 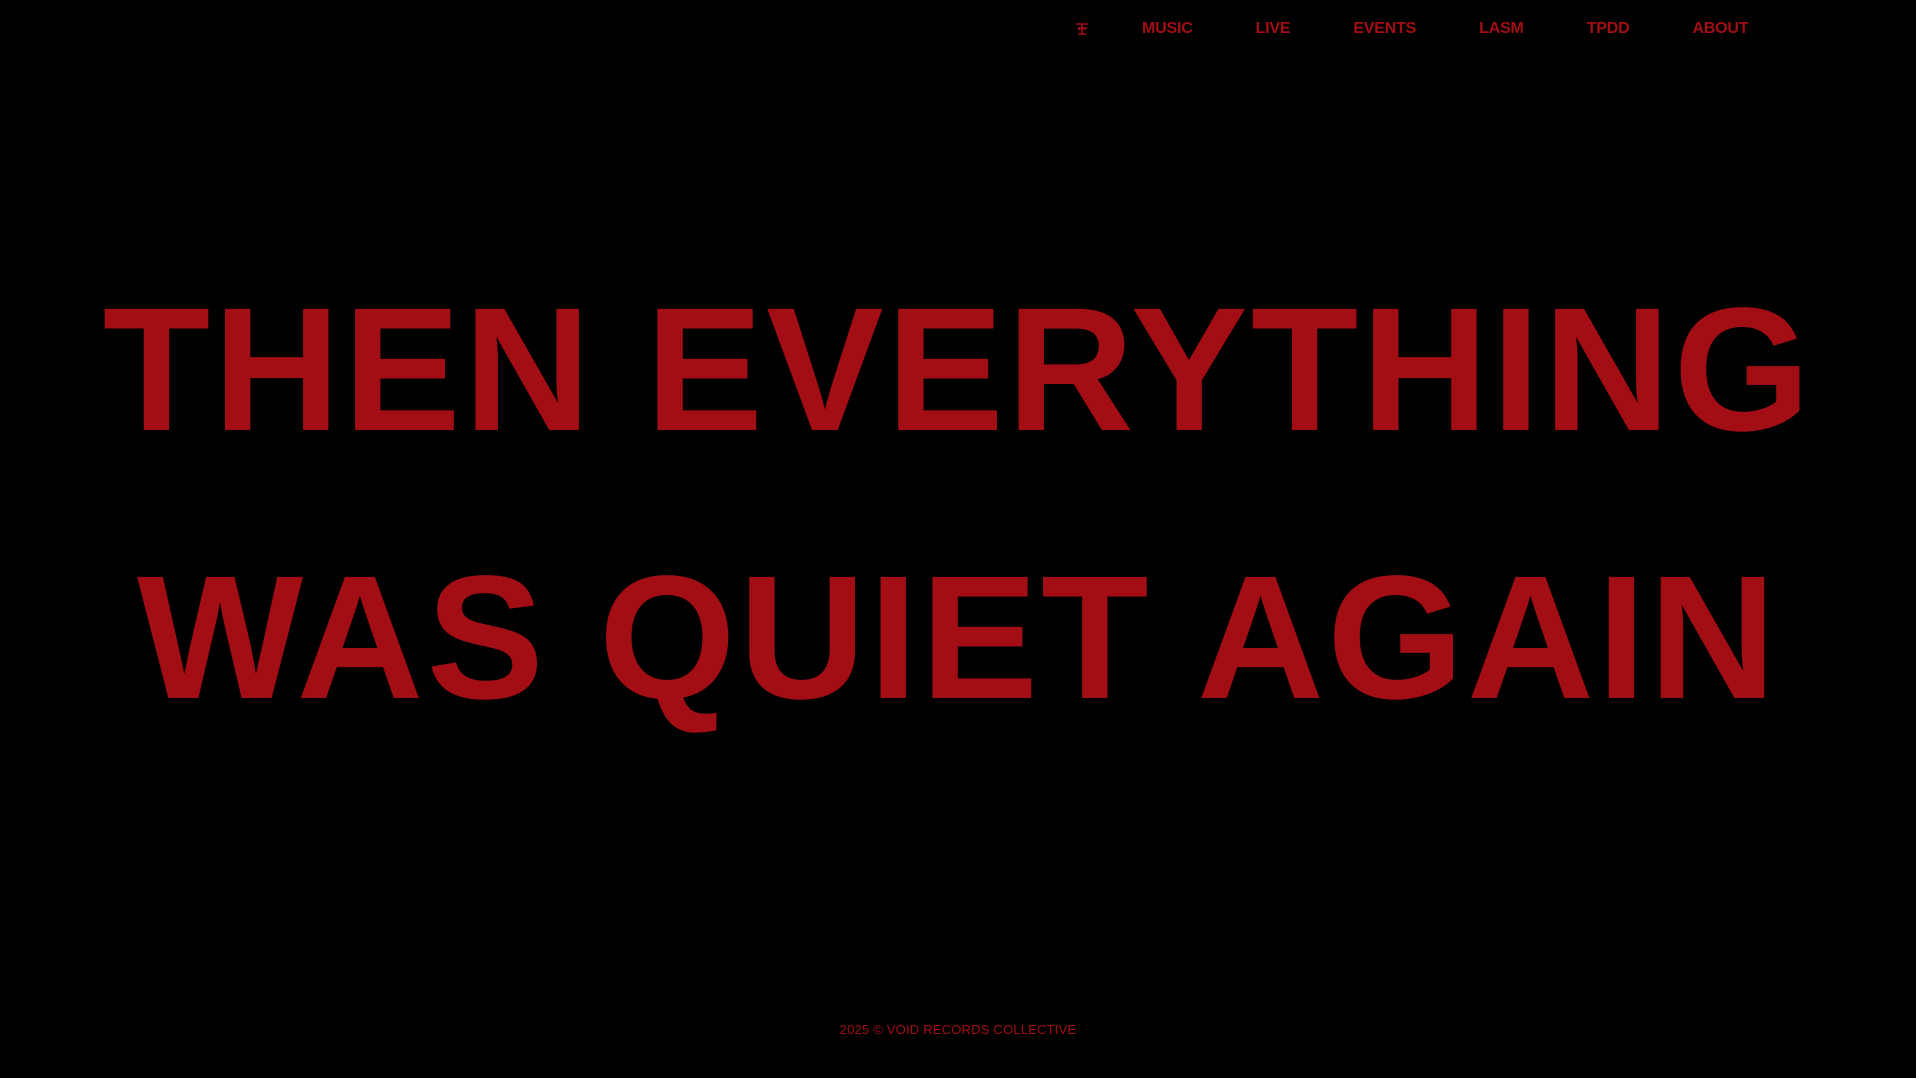 I want to click on nav-link-about: ABOUT, so click(x=1720, y=29).